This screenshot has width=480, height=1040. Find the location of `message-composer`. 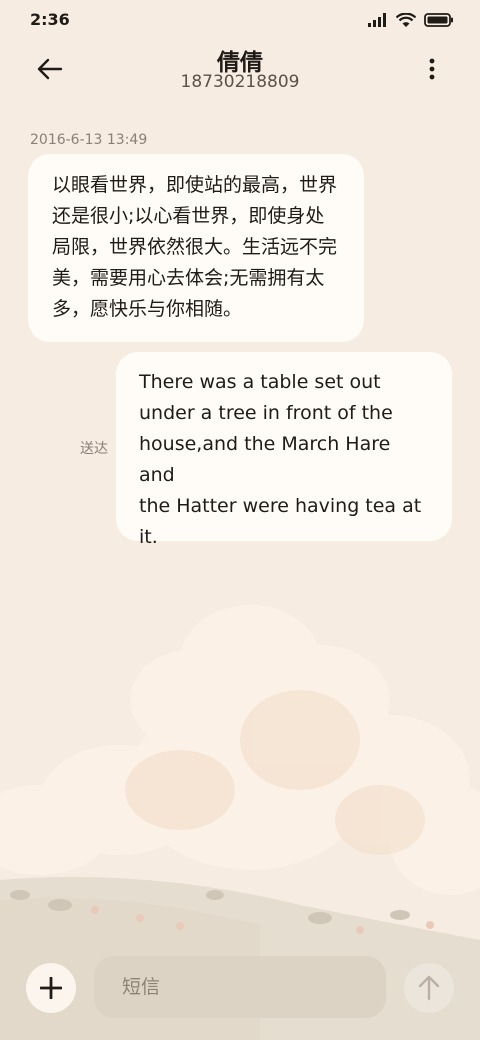

message-composer is located at coordinates (240, 990).